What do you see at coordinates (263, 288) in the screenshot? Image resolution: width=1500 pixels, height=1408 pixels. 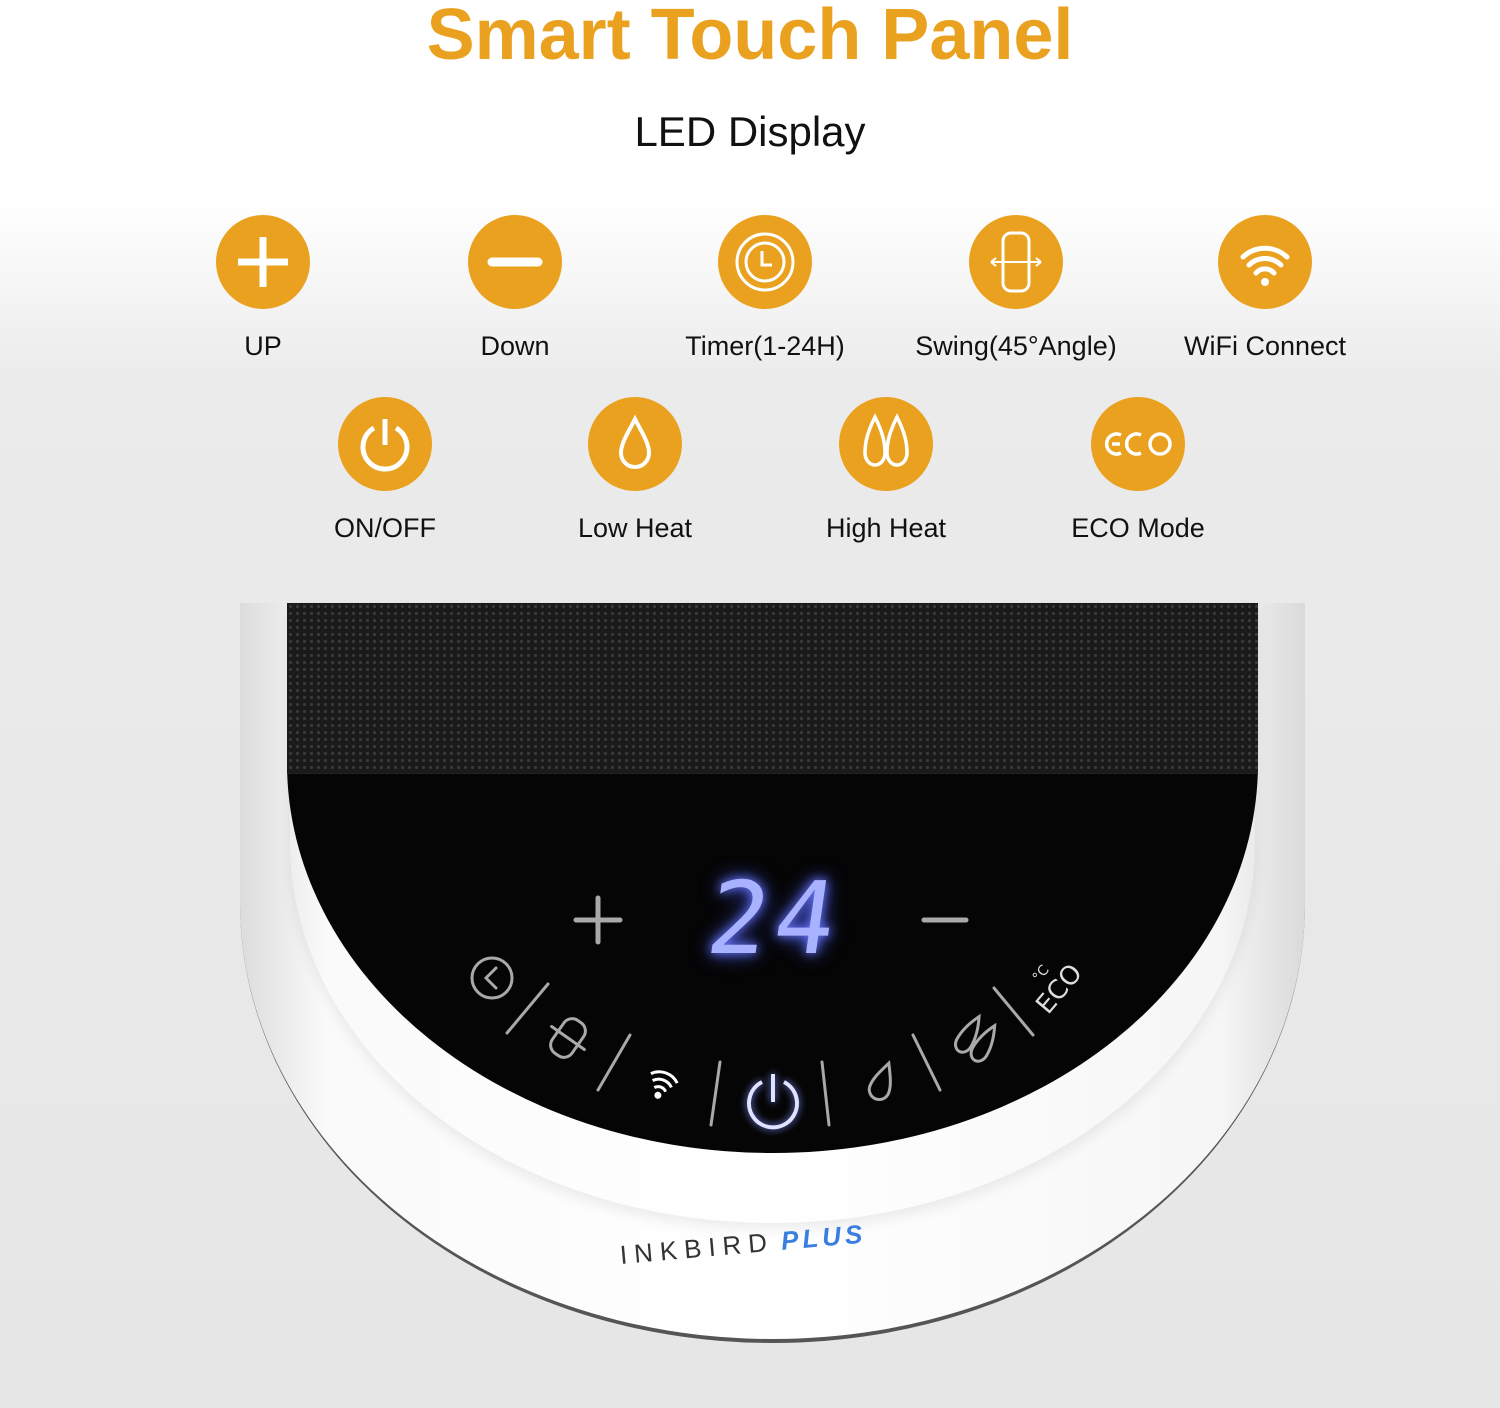 I see `feature-up: UP` at bounding box center [263, 288].